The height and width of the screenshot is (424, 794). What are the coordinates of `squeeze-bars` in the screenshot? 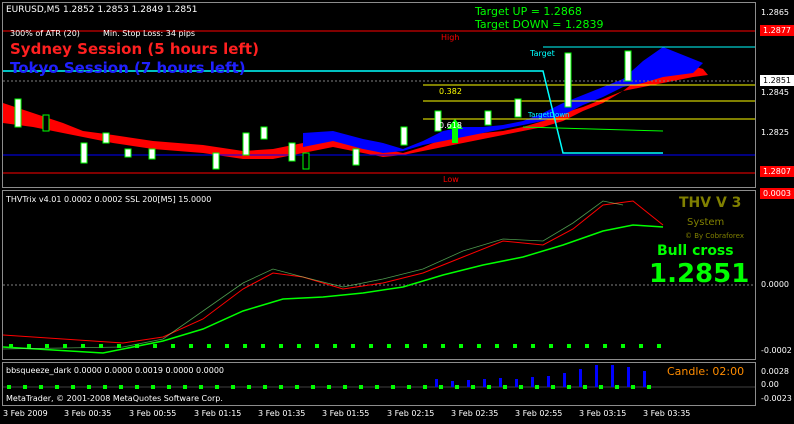 It's located at (540, 376).